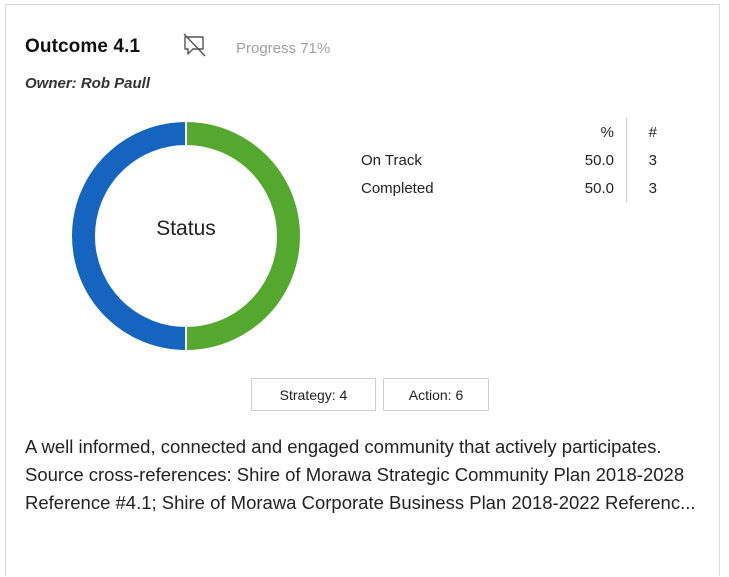 The width and height of the screenshot is (729, 577). What do you see at coordinates (88, 83) in the screenshot?
I see `owner-label: Owner: Rob Paull` at bounding box center [88, 83].